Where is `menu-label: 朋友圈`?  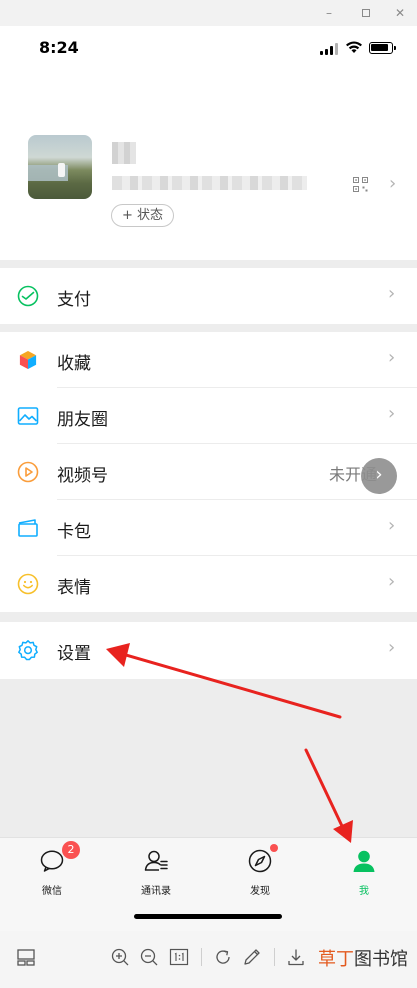 menu-label: 朋友圈 is located at coordinates (82, 420).